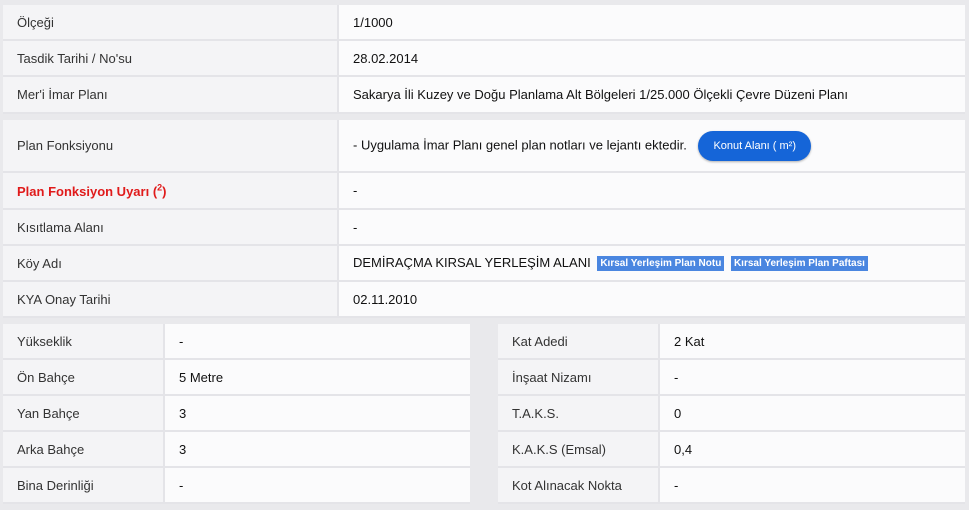 Image resolution: width=969 pixels, height=510 pixels. Describe the element at coordinates (171, 191) in the screenshot. I see `plan-function-warning-label: Plan Fonksiyon Uyarı (2)` at that location.